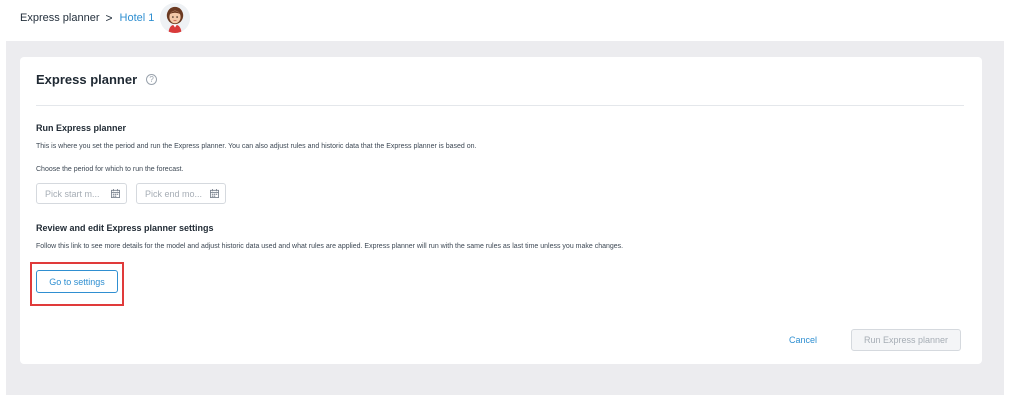  I want to click on card-header: Express planner ?, so click(97, 79).